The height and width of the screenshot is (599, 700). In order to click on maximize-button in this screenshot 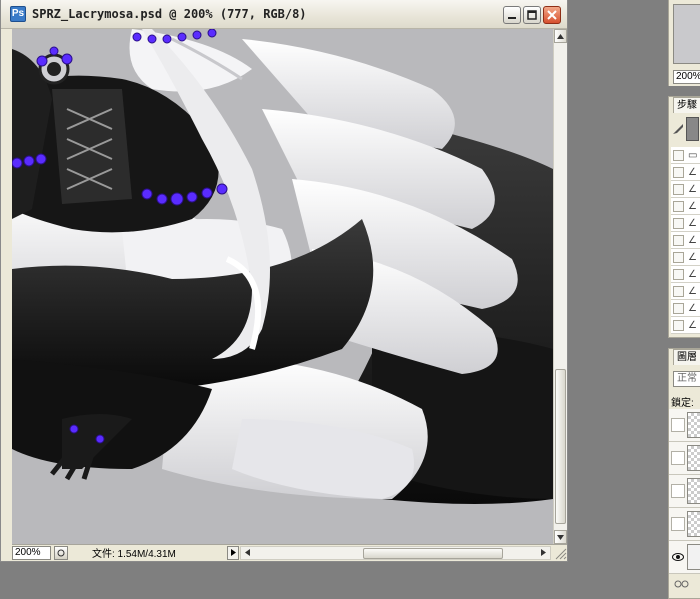, I will do `click(532, 15)`.